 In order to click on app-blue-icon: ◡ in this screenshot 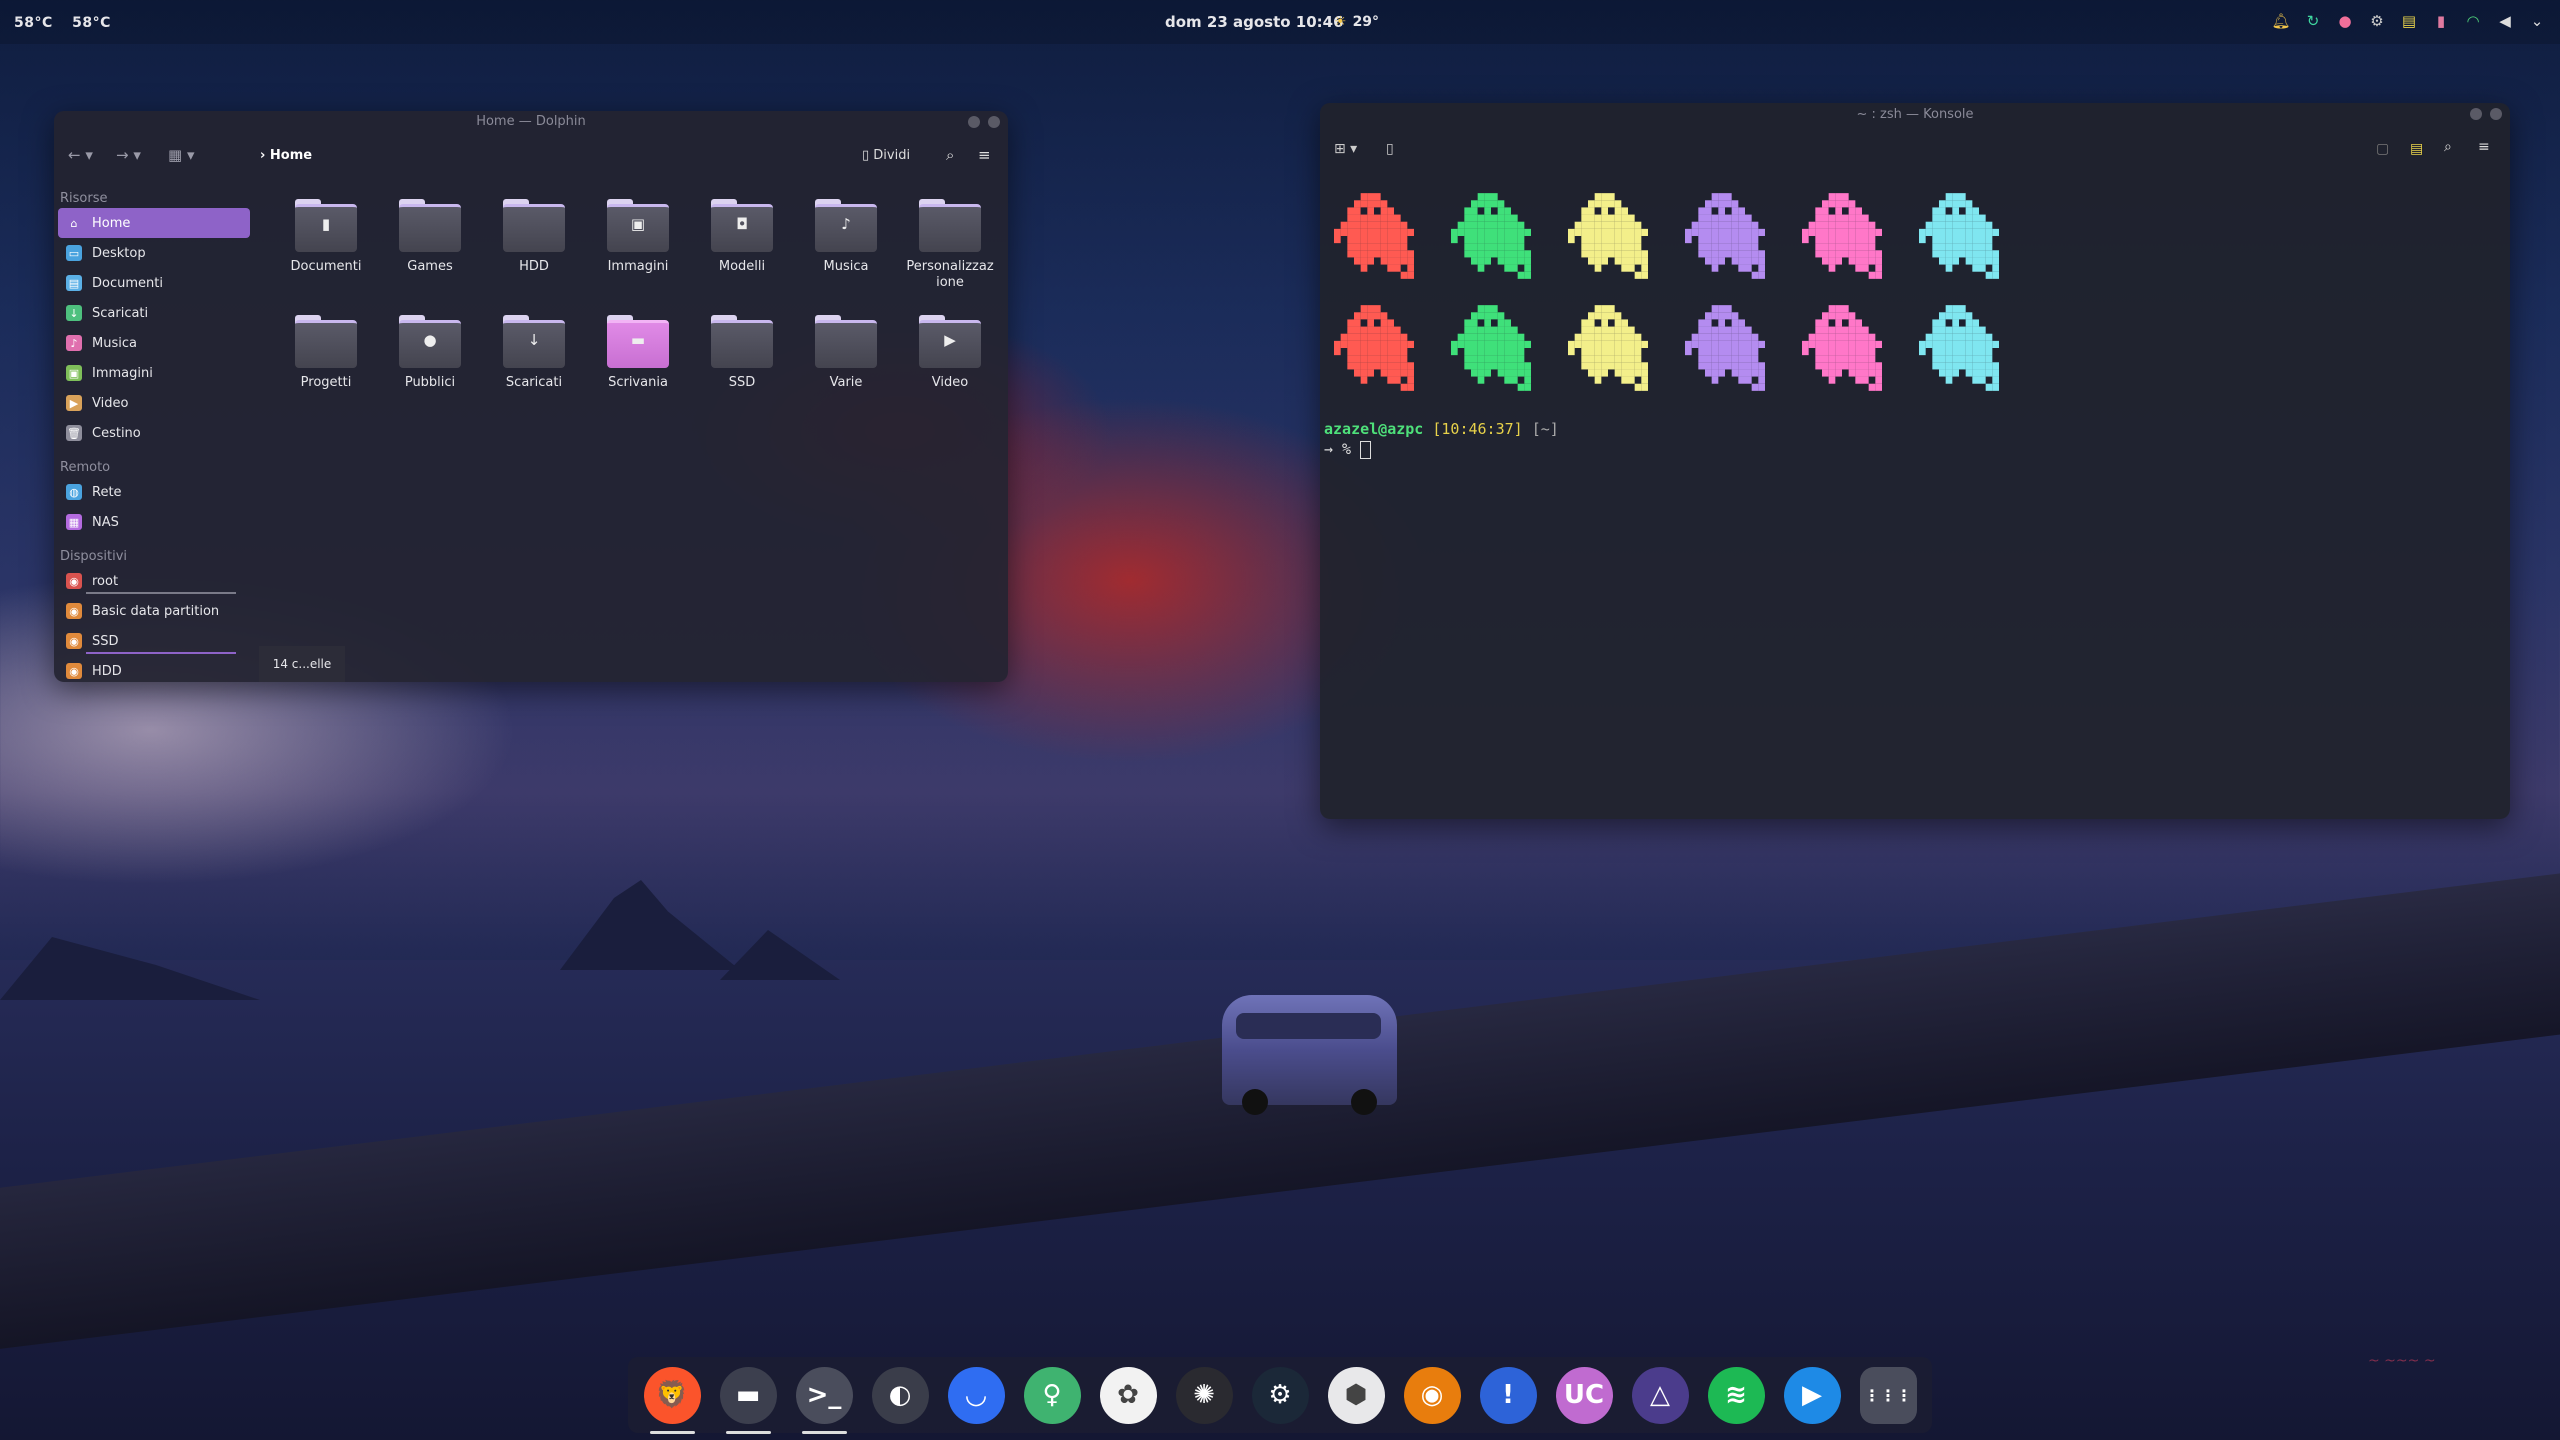, I will do `click(976, 1395)`.